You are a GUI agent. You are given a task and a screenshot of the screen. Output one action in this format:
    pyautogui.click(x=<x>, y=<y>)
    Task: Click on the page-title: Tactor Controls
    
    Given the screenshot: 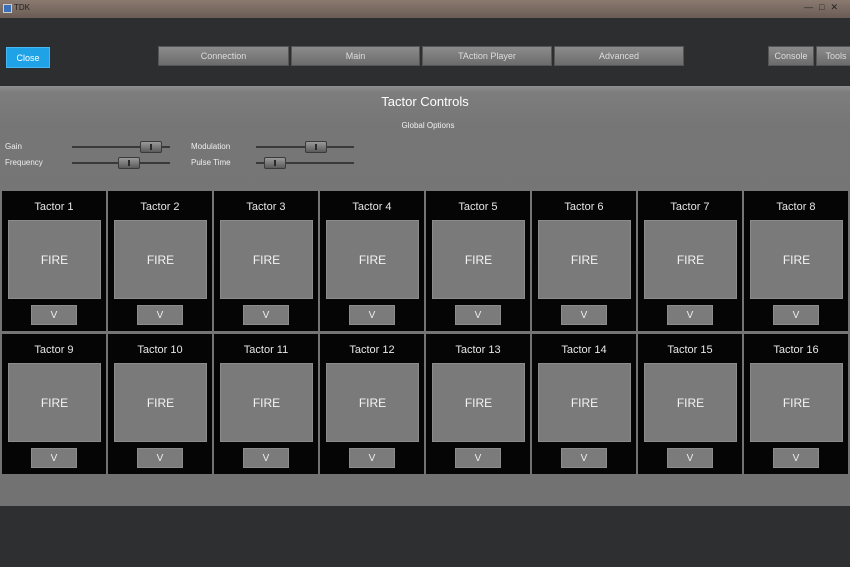 What is the action you would take?
    pyautogui.click(x=425, y=101)
    